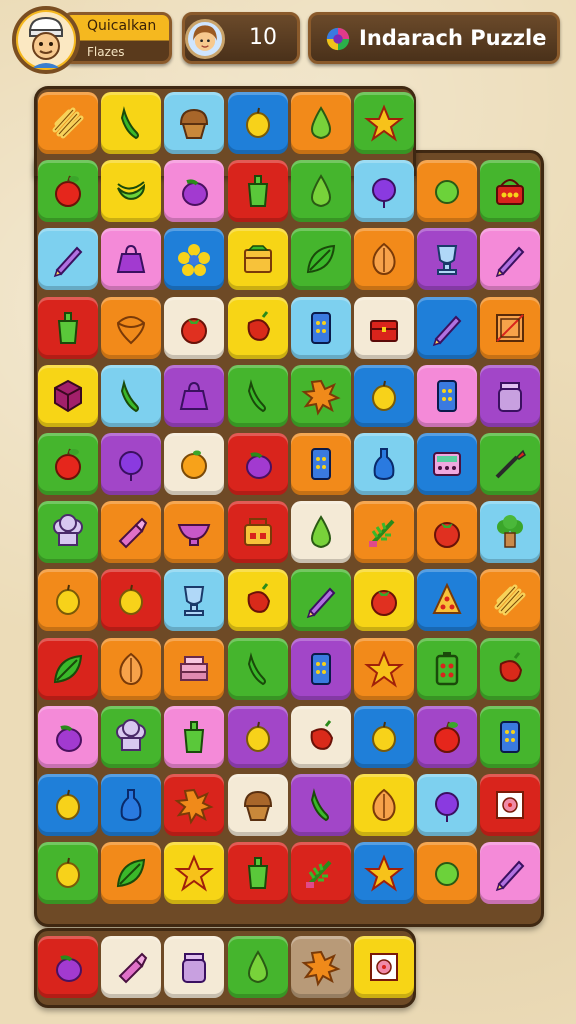  What do you see at coordinates (46, 40) in the screenshot?
I see `player-avatar` at bounding box center [46, 40].